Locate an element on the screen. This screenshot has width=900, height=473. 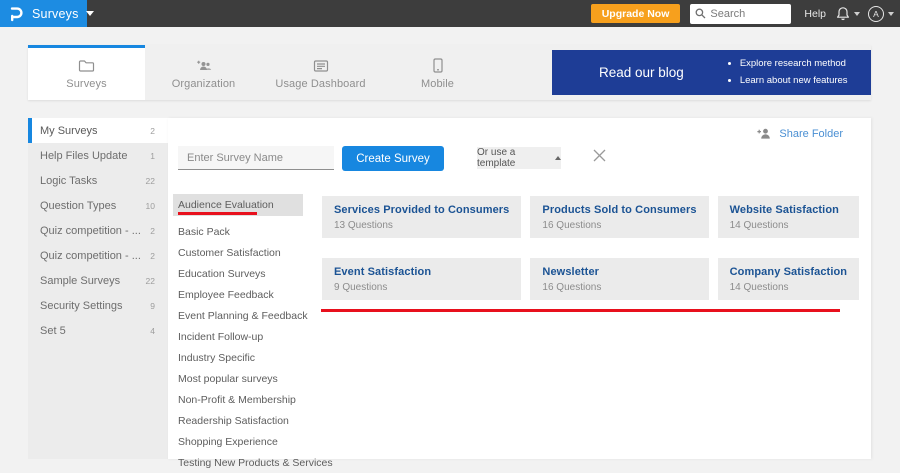
category-most-popular-surveys: Most popular surveys is located at coordinates (239, 378).